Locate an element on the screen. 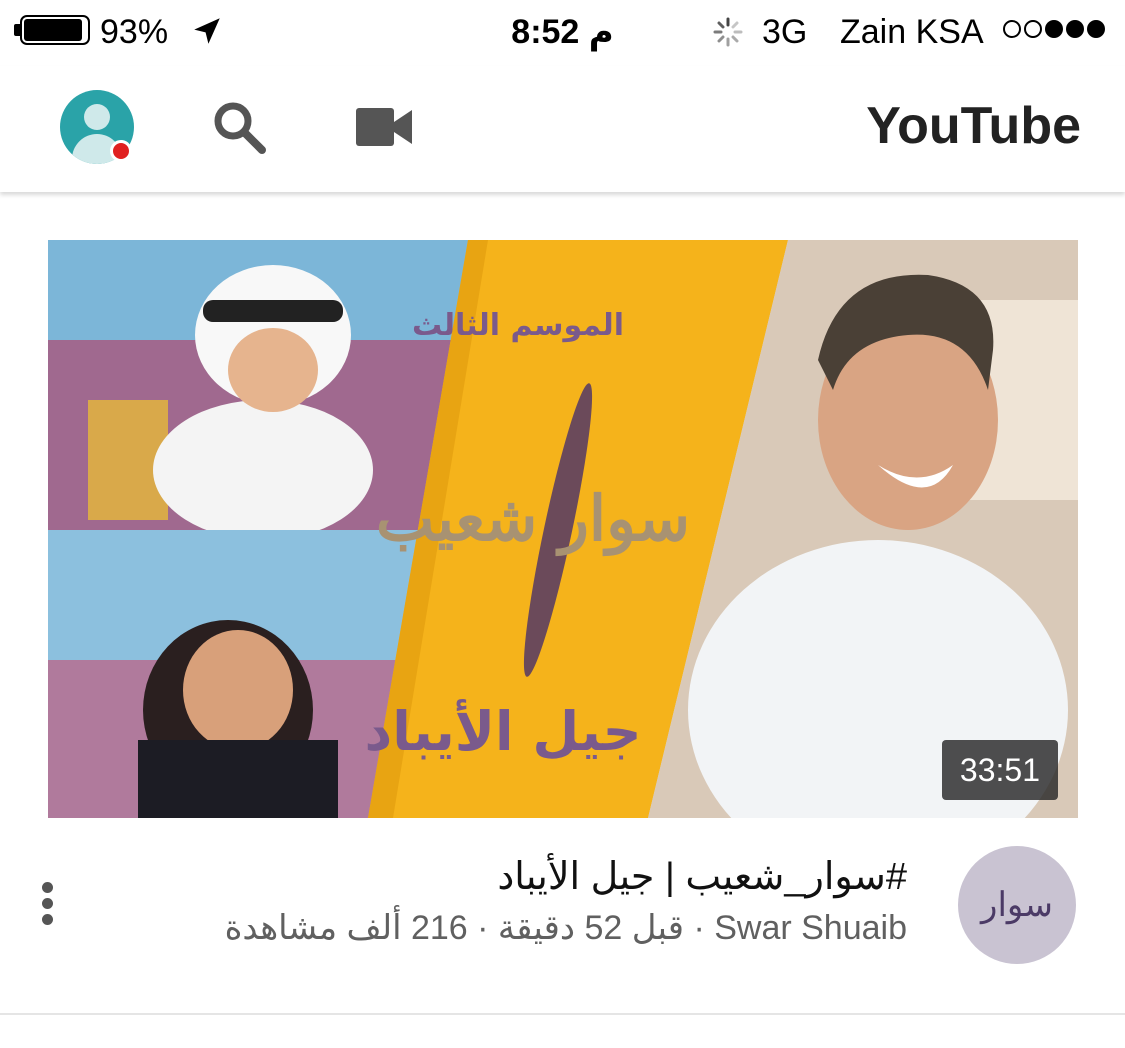 Image resolution: width=1125 pixels, height=1048 pixels. status-bar: 93% 8:52 م 3G Zain KSA is located at coordinates (562, 33).